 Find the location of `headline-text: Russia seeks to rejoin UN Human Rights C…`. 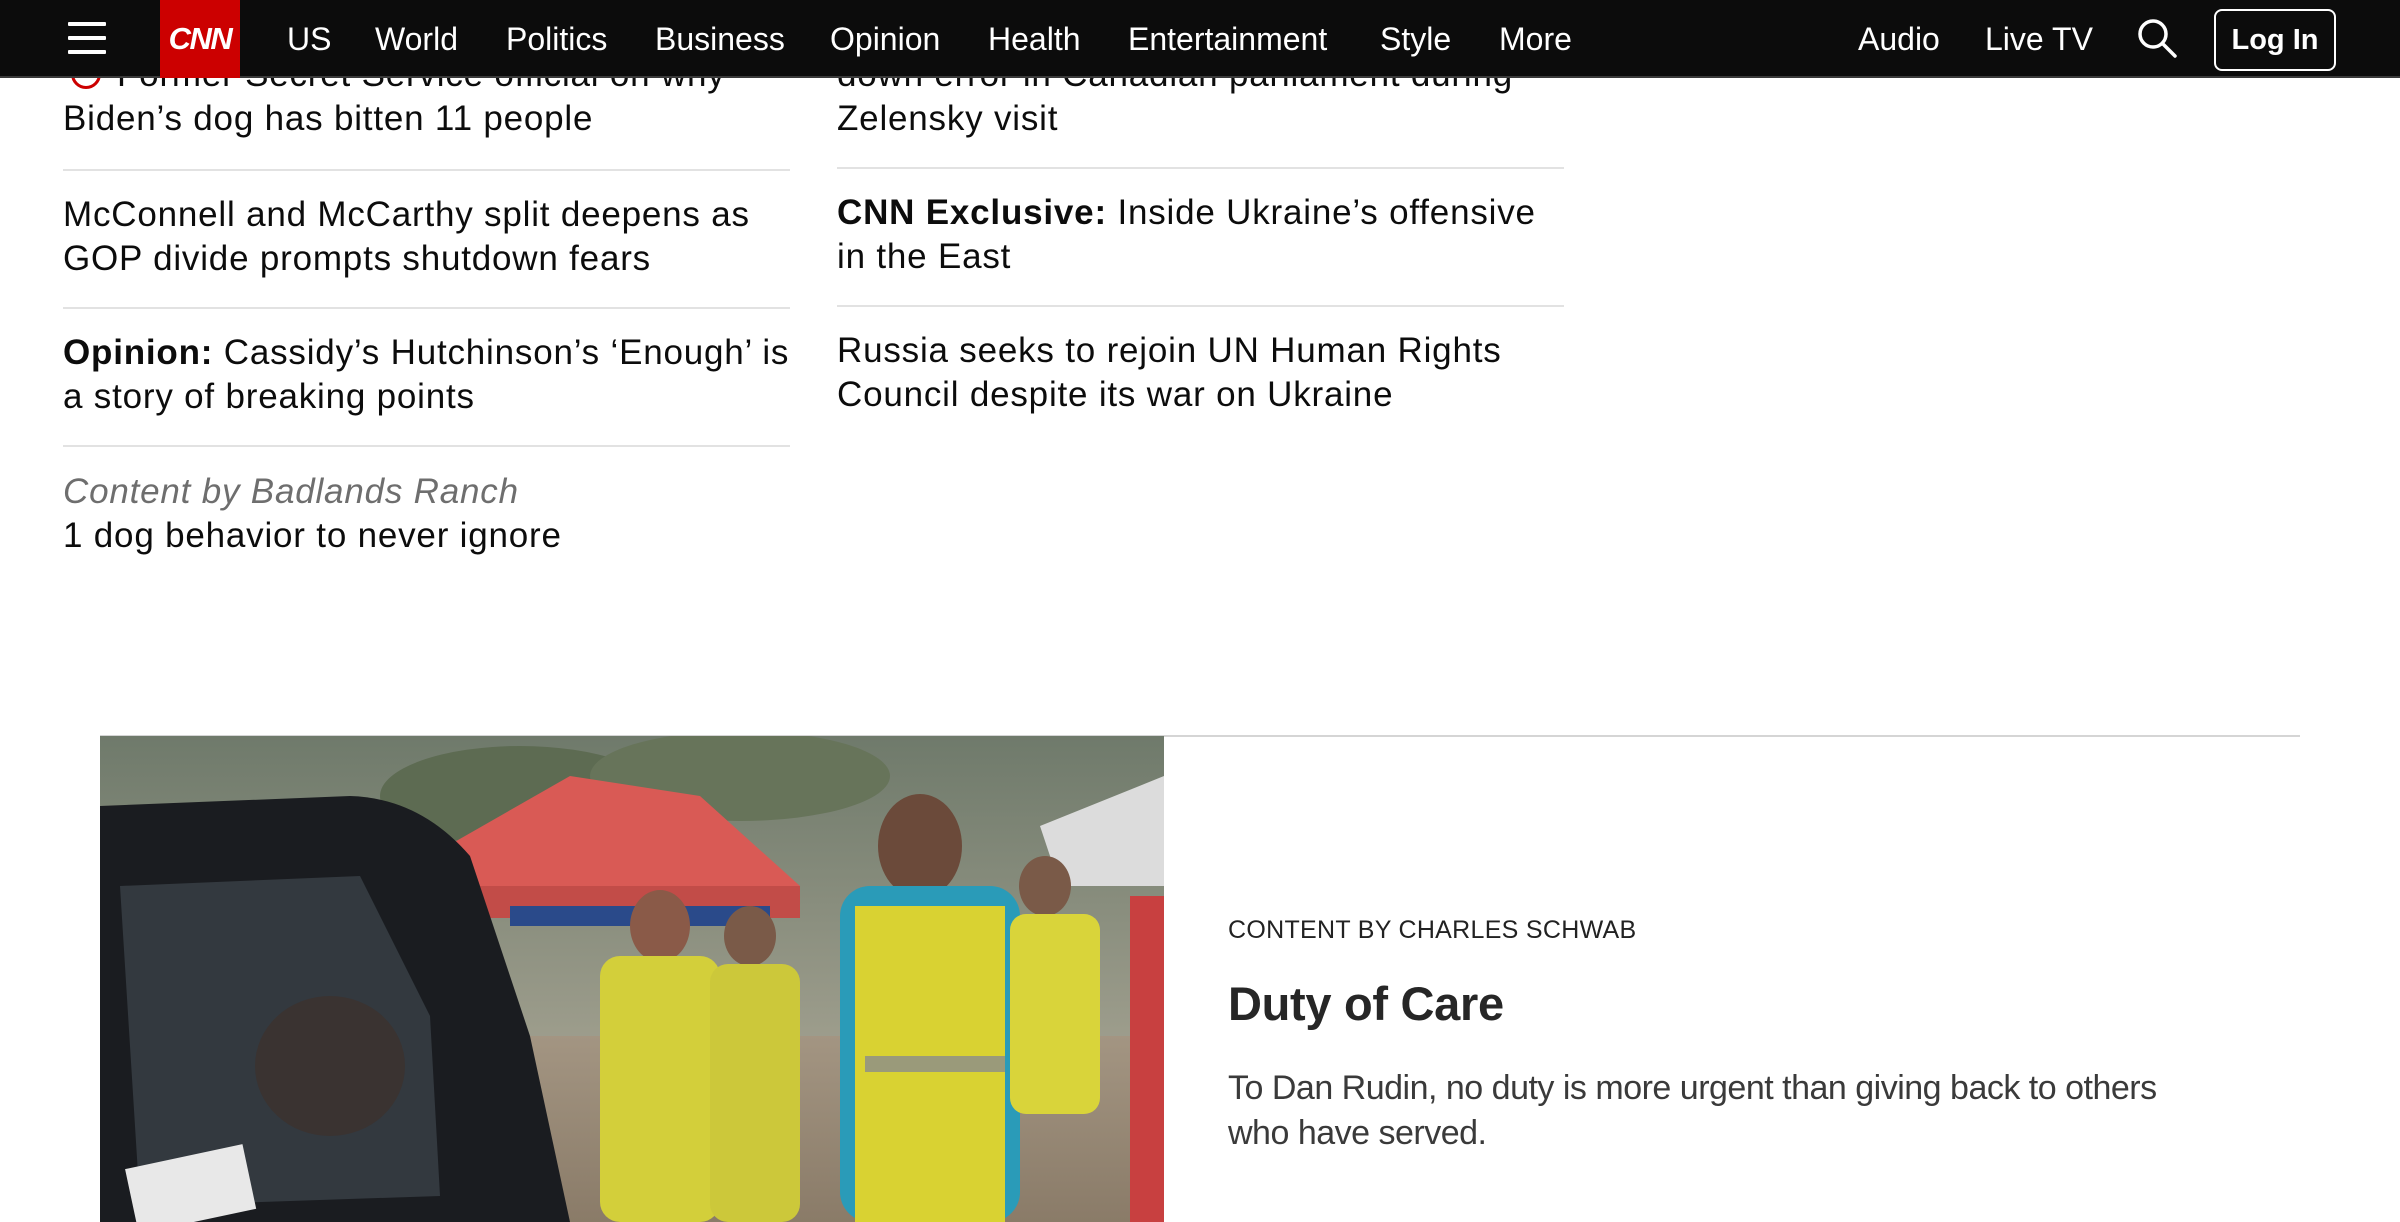

headline-text: Russia seeks to rejoin UN Human Rights C… is located at coordinates (1169, 372).